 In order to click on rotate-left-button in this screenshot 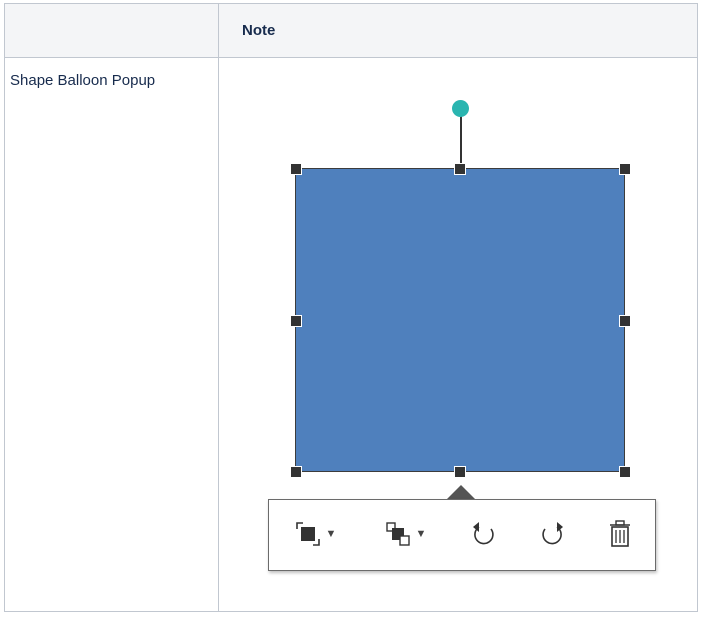, I will do `click(484, 534)`.